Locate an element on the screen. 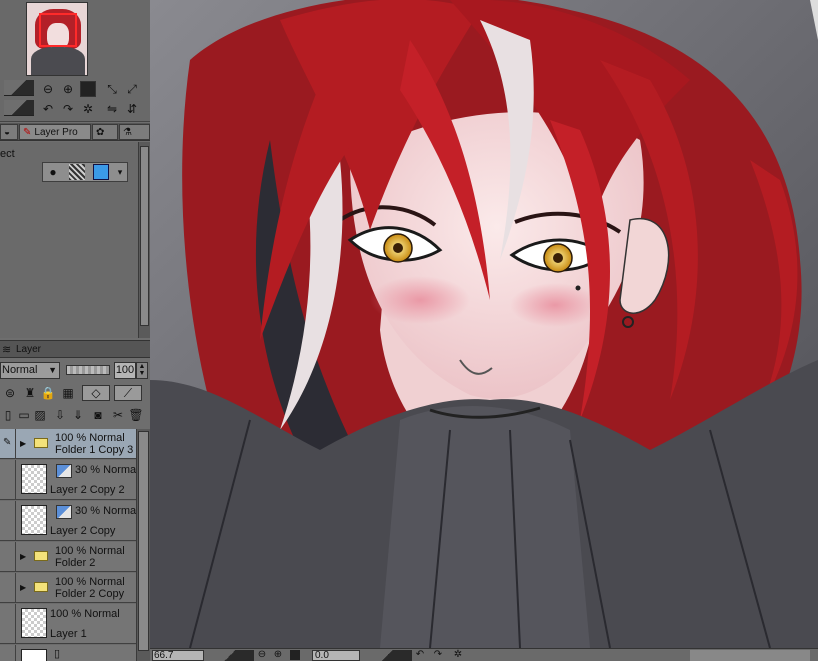 The width and height of the screenshot is (818, 661). layer-row: ▶ 100 % Normal Folder 2 Copy is located at coordinates (68, 588).